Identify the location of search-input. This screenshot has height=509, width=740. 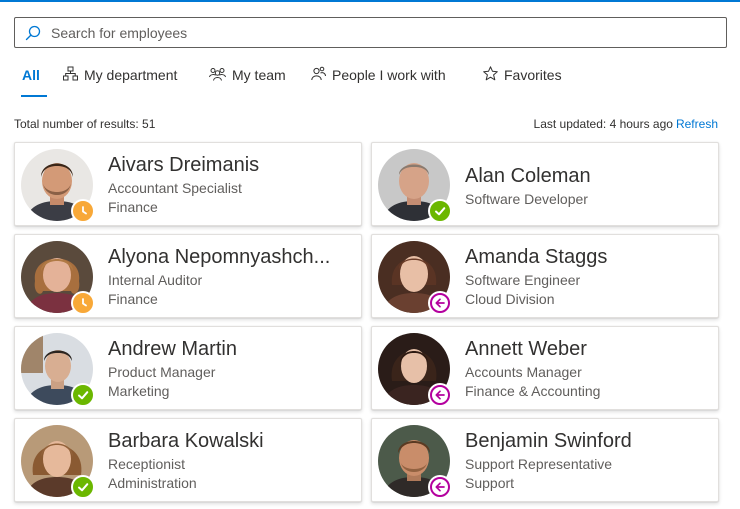
(371, 32).